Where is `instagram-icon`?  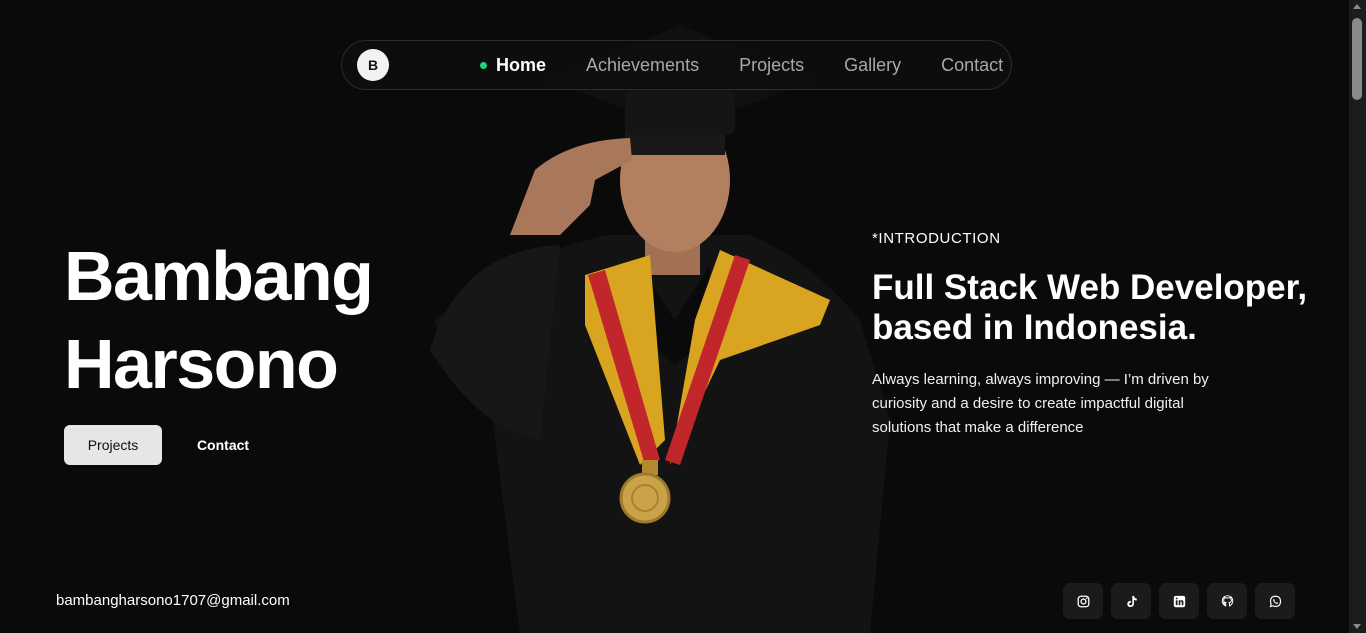 instagram-icon is located at coordinates (1083, 601).